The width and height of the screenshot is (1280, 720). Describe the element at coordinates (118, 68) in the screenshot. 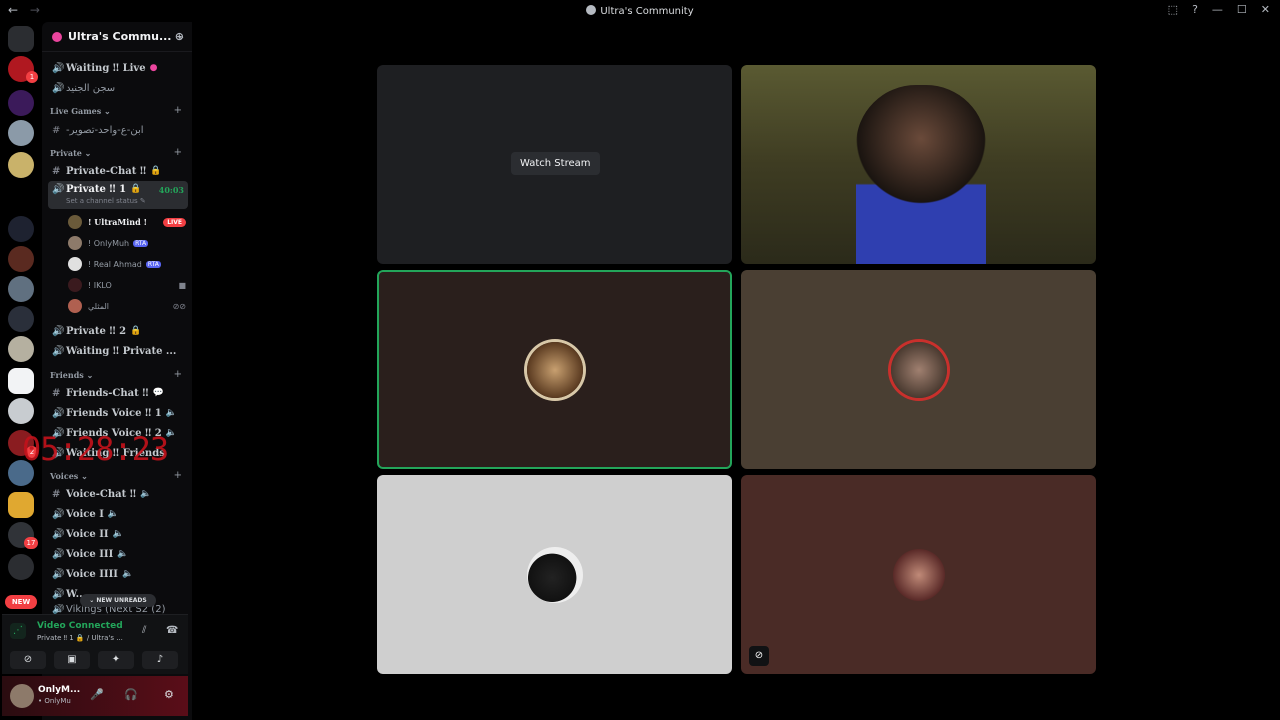

I see `channel-waiting-live: 🔊 Waiting ‼ Live ●` at that location.